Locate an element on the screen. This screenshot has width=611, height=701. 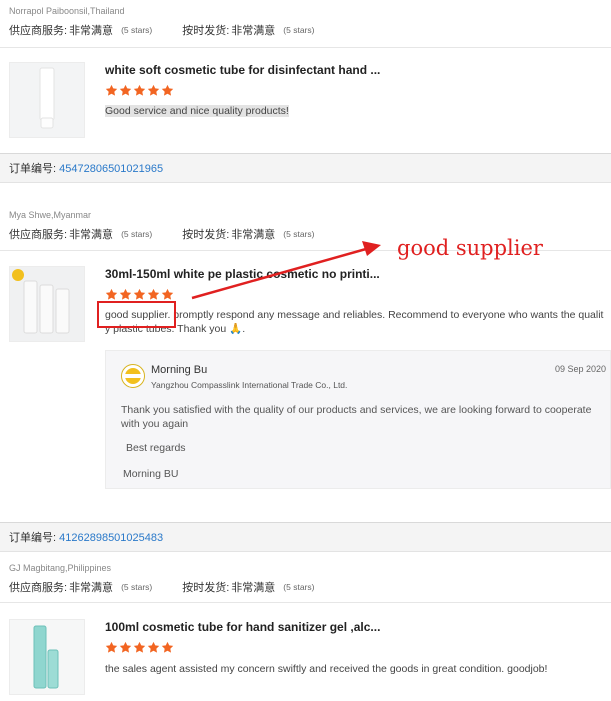
review-comment: Good service and nice quality products! is located at coordinates (197, 111).